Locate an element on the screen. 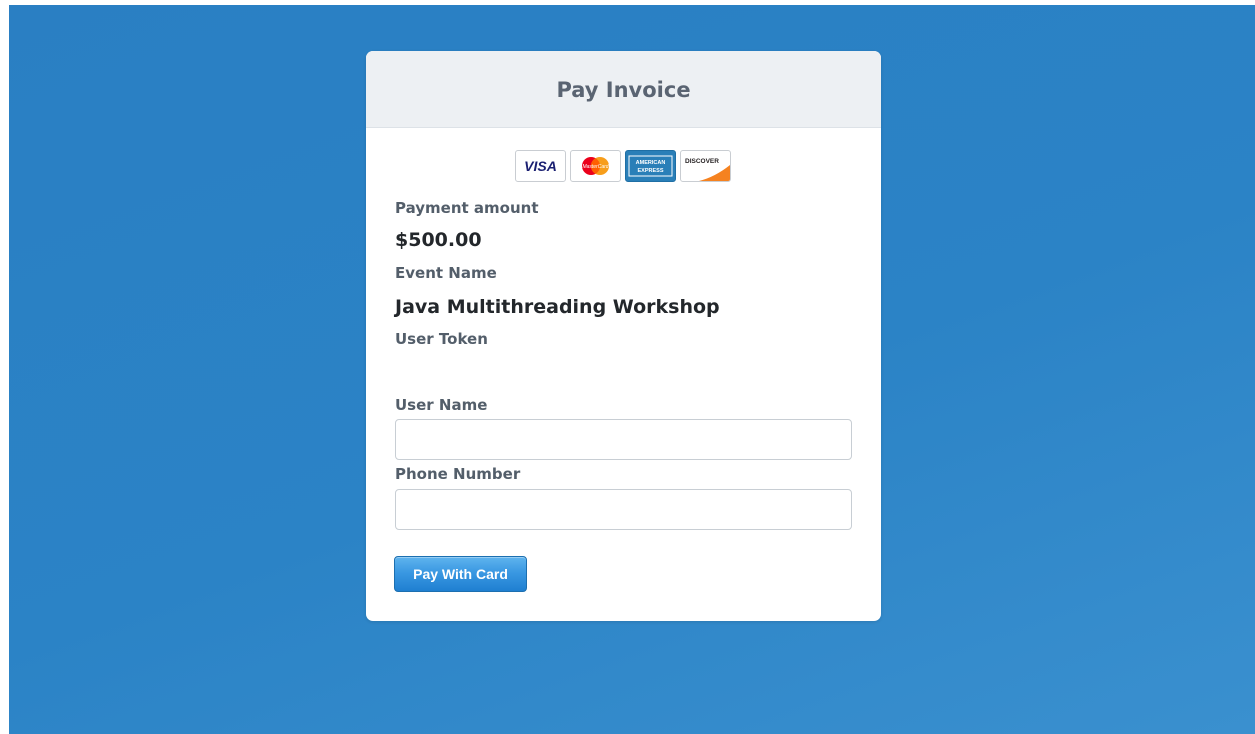 The height and width of the screenshot is (734, 1255). card-header: Pay Invoice is located at coordinates (623, 89).